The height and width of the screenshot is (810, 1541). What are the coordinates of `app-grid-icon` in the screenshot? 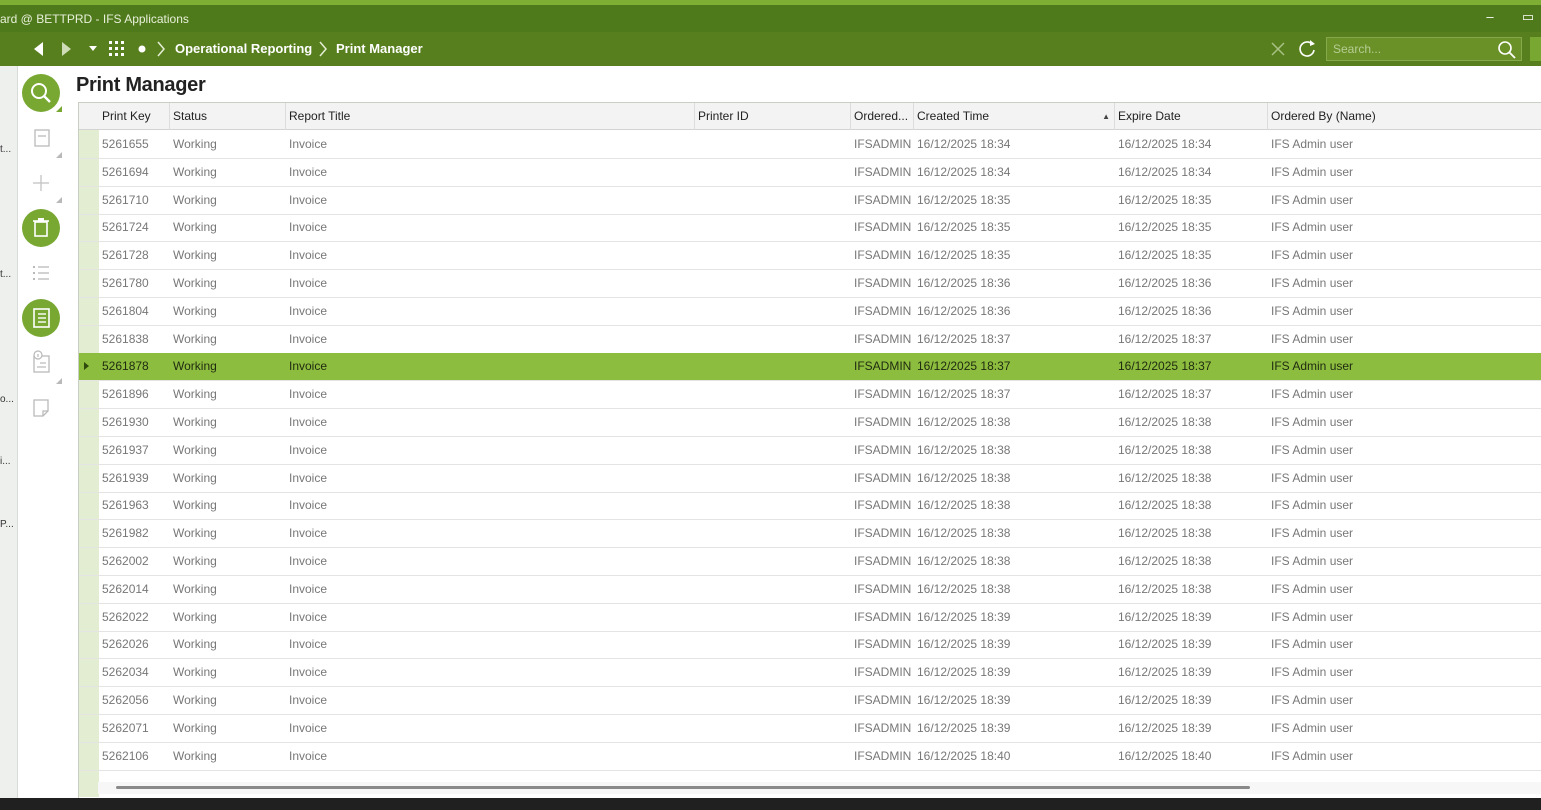 It's located at (117, 49).